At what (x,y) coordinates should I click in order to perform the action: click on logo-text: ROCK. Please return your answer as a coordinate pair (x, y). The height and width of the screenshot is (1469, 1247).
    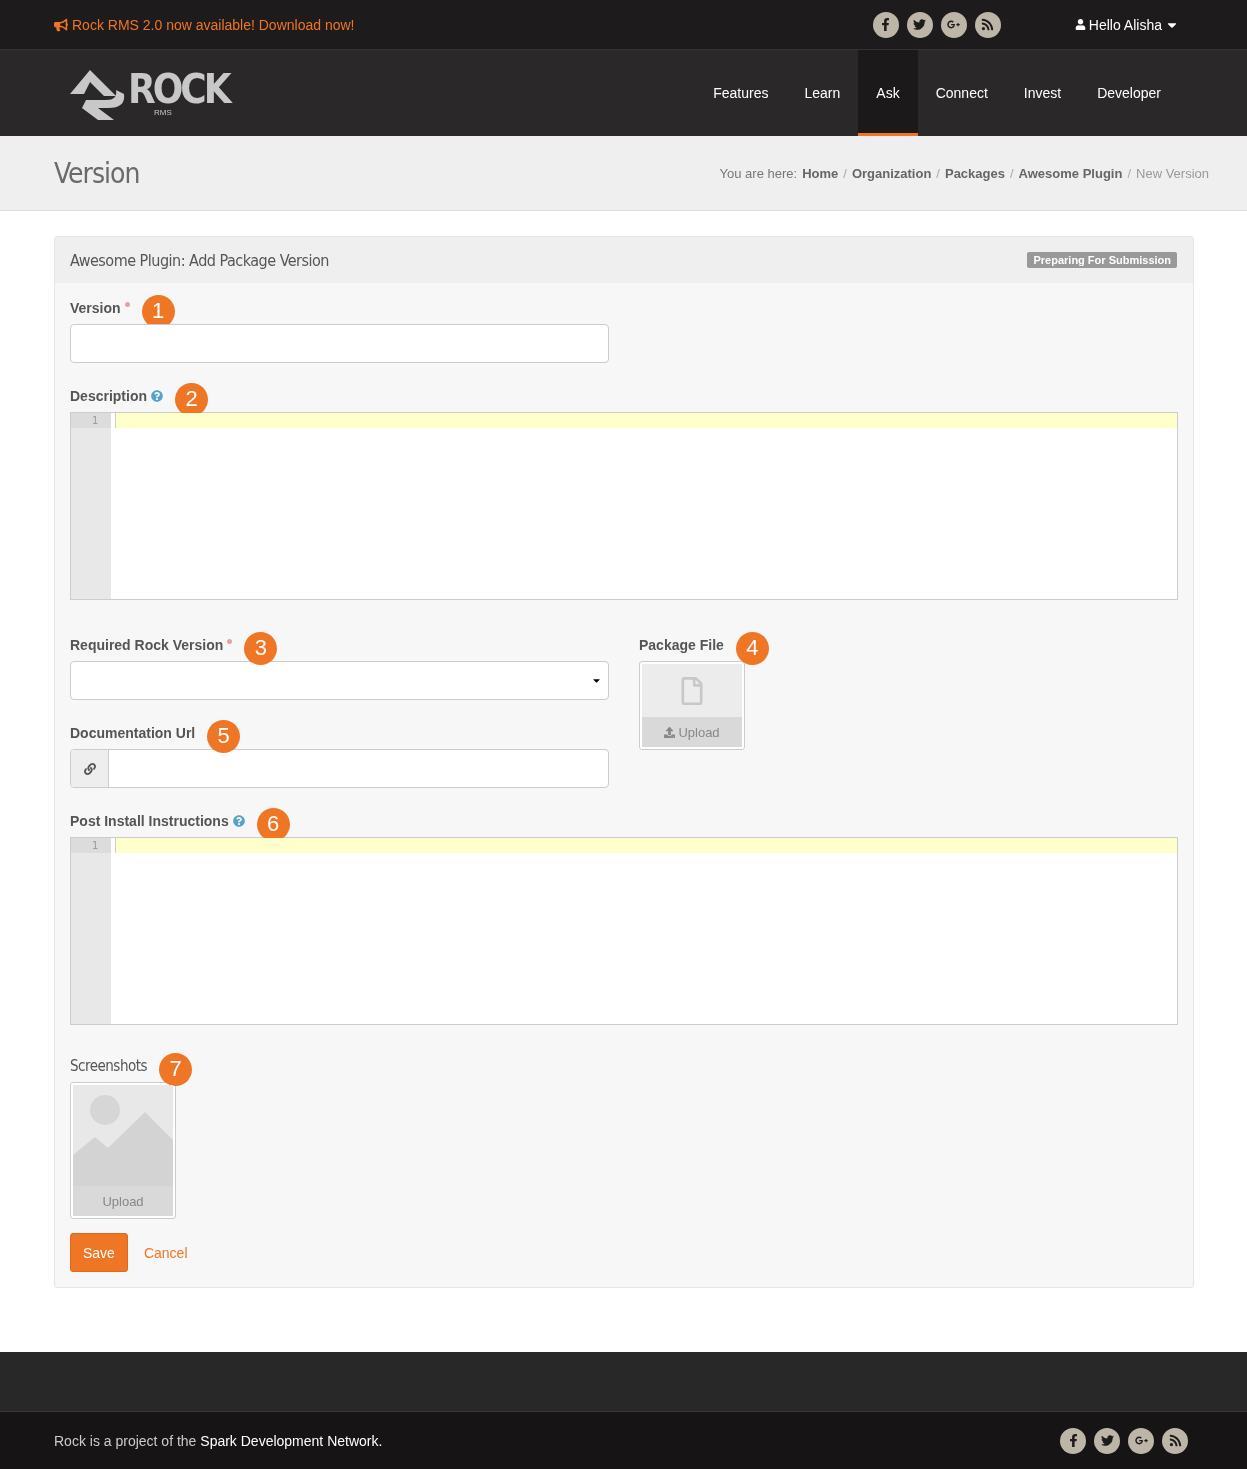
    Looking at the image, I should click on (178, 88).